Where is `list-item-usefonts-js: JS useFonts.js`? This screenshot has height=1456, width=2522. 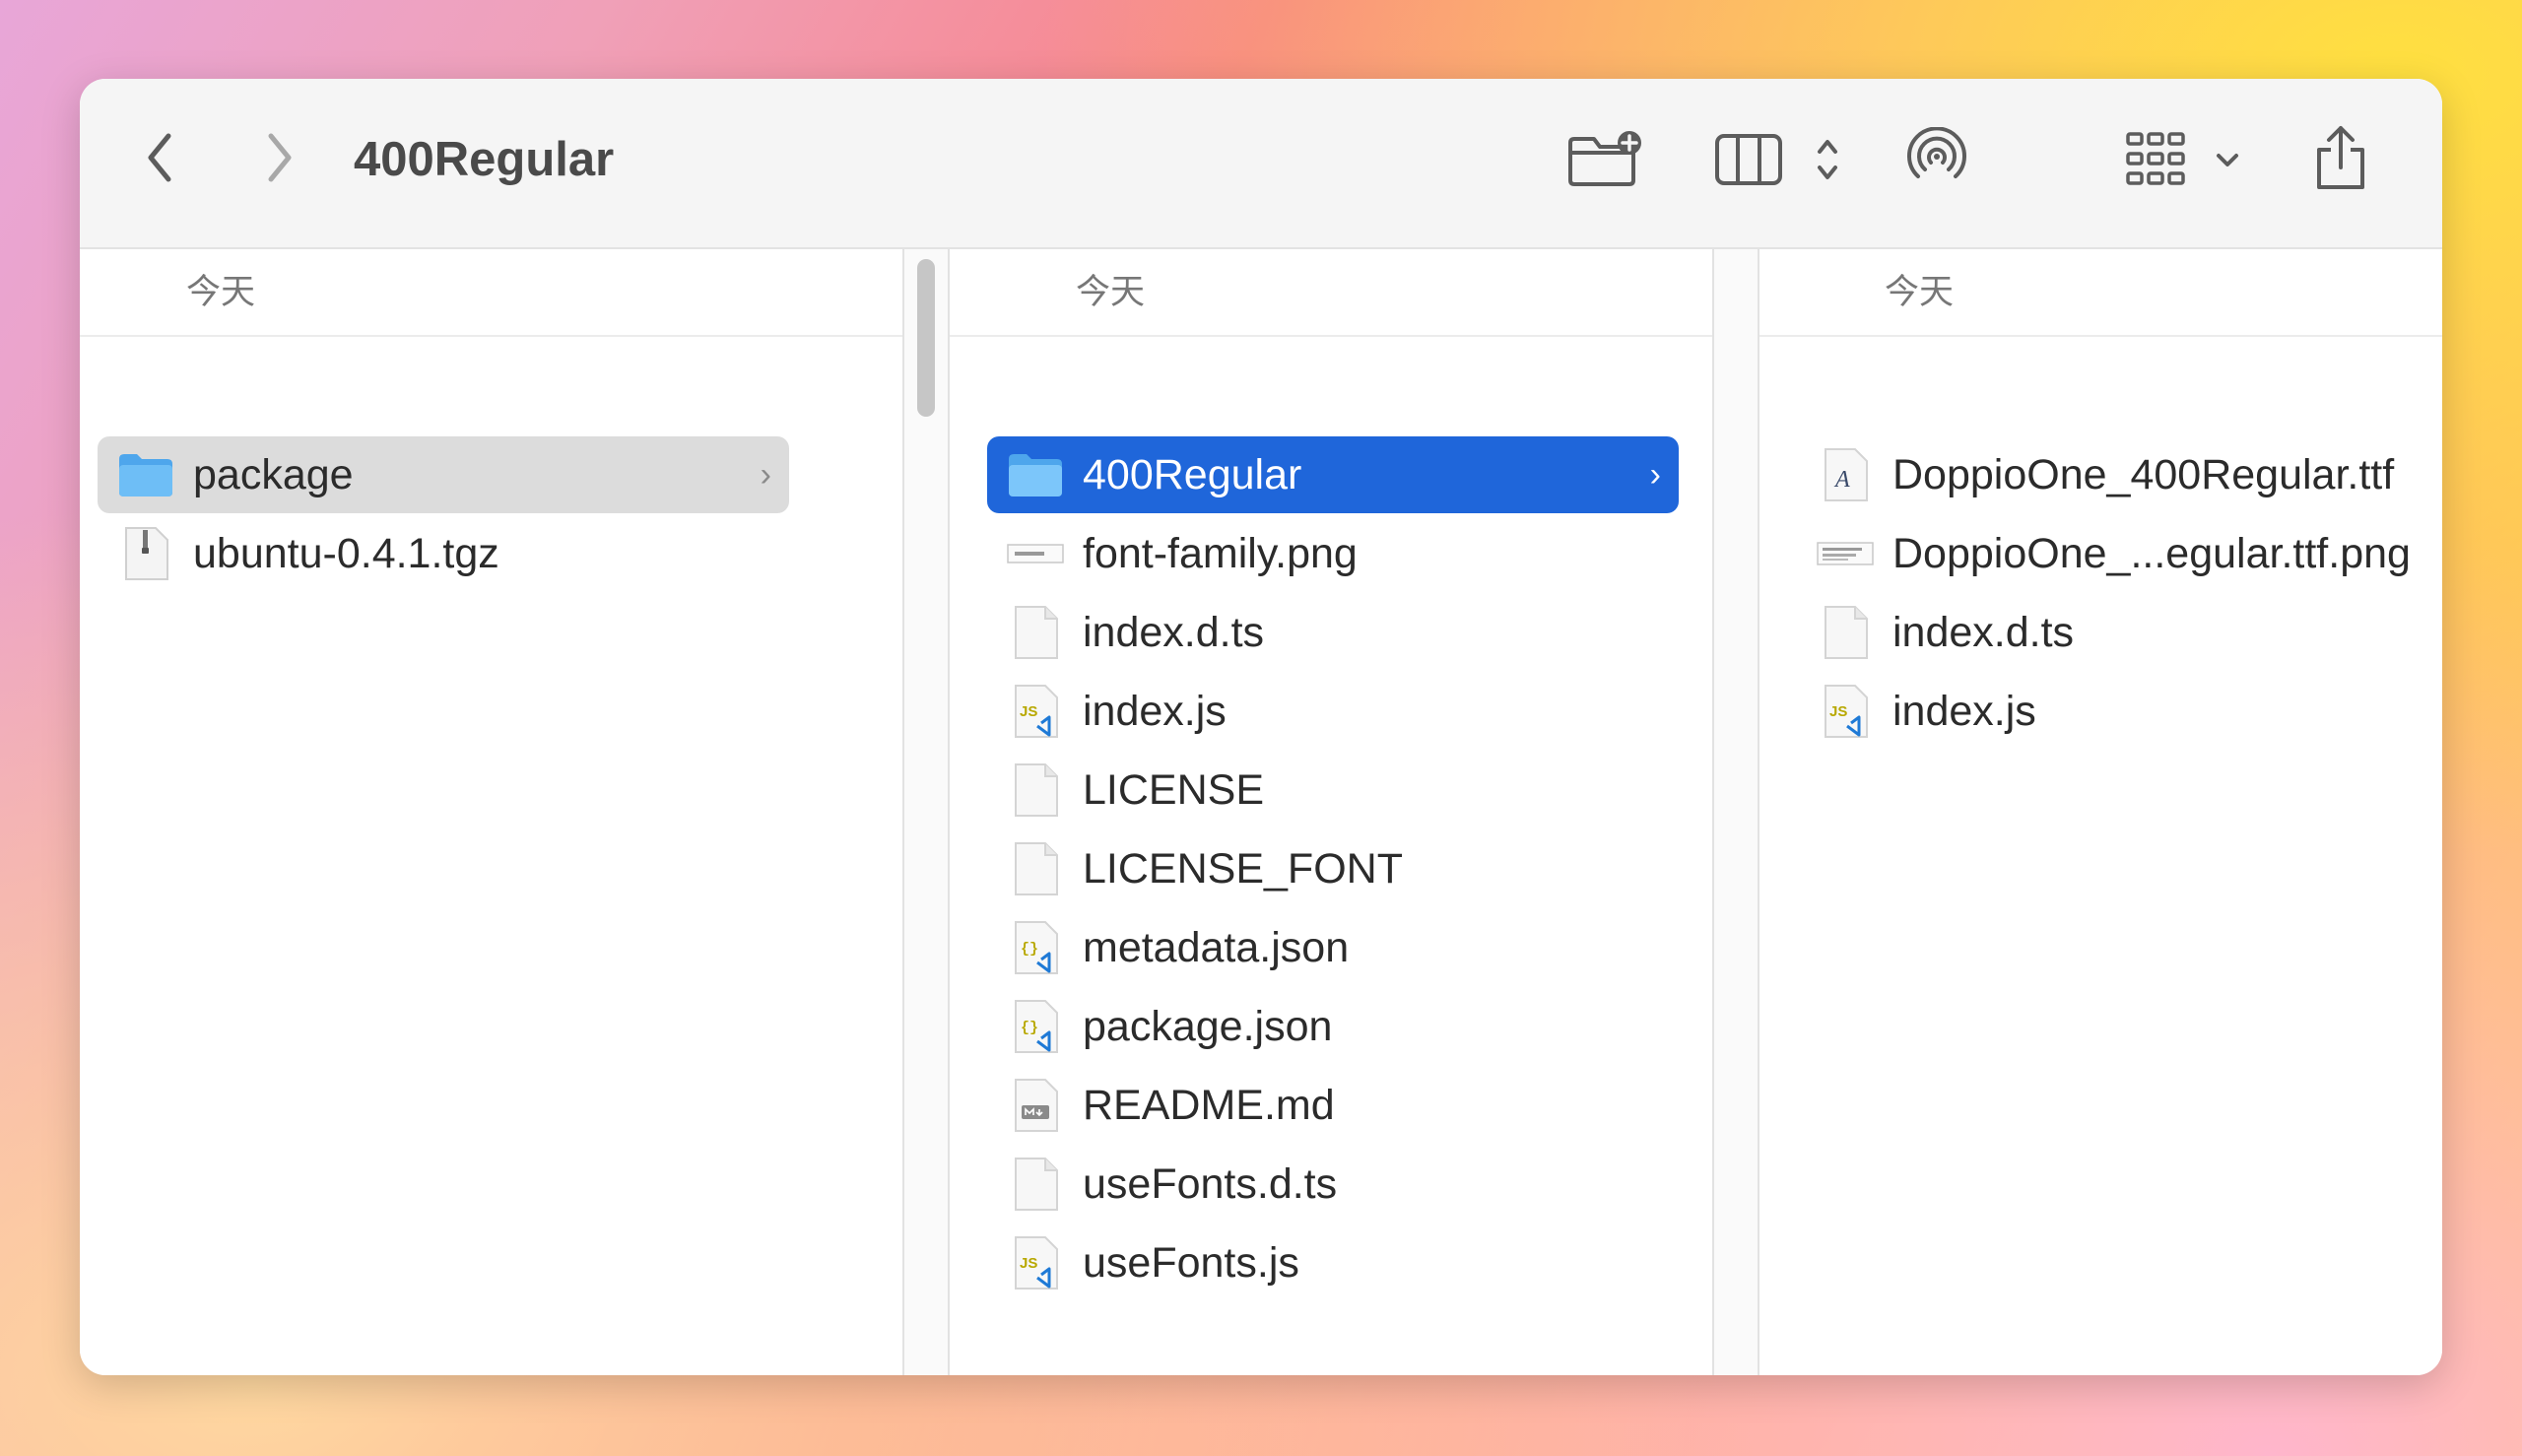 list-item-usefonts-js: JS useFonts.js is located at coordinates (1333, 1262).